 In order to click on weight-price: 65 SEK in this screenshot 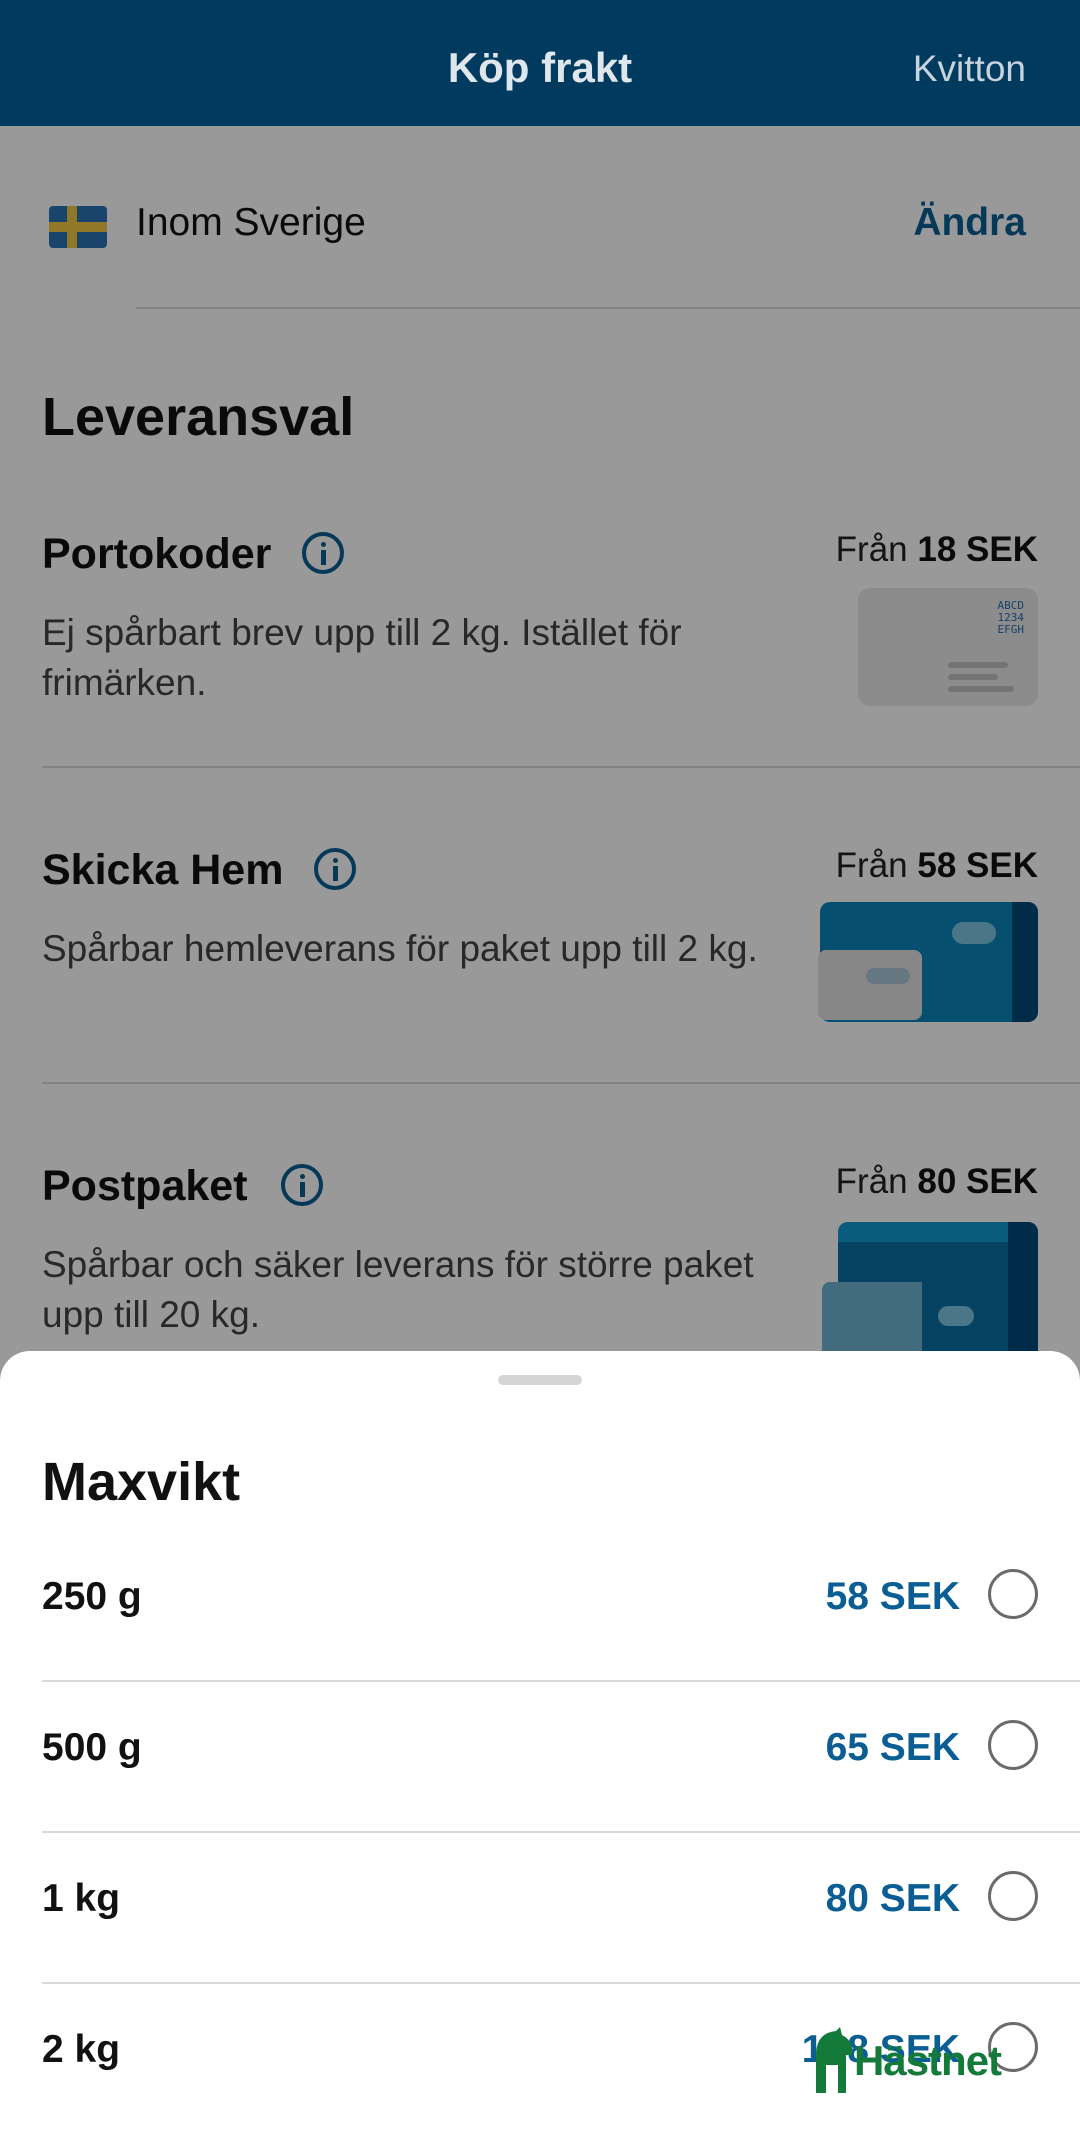, I will do `click(892, 1747)`.